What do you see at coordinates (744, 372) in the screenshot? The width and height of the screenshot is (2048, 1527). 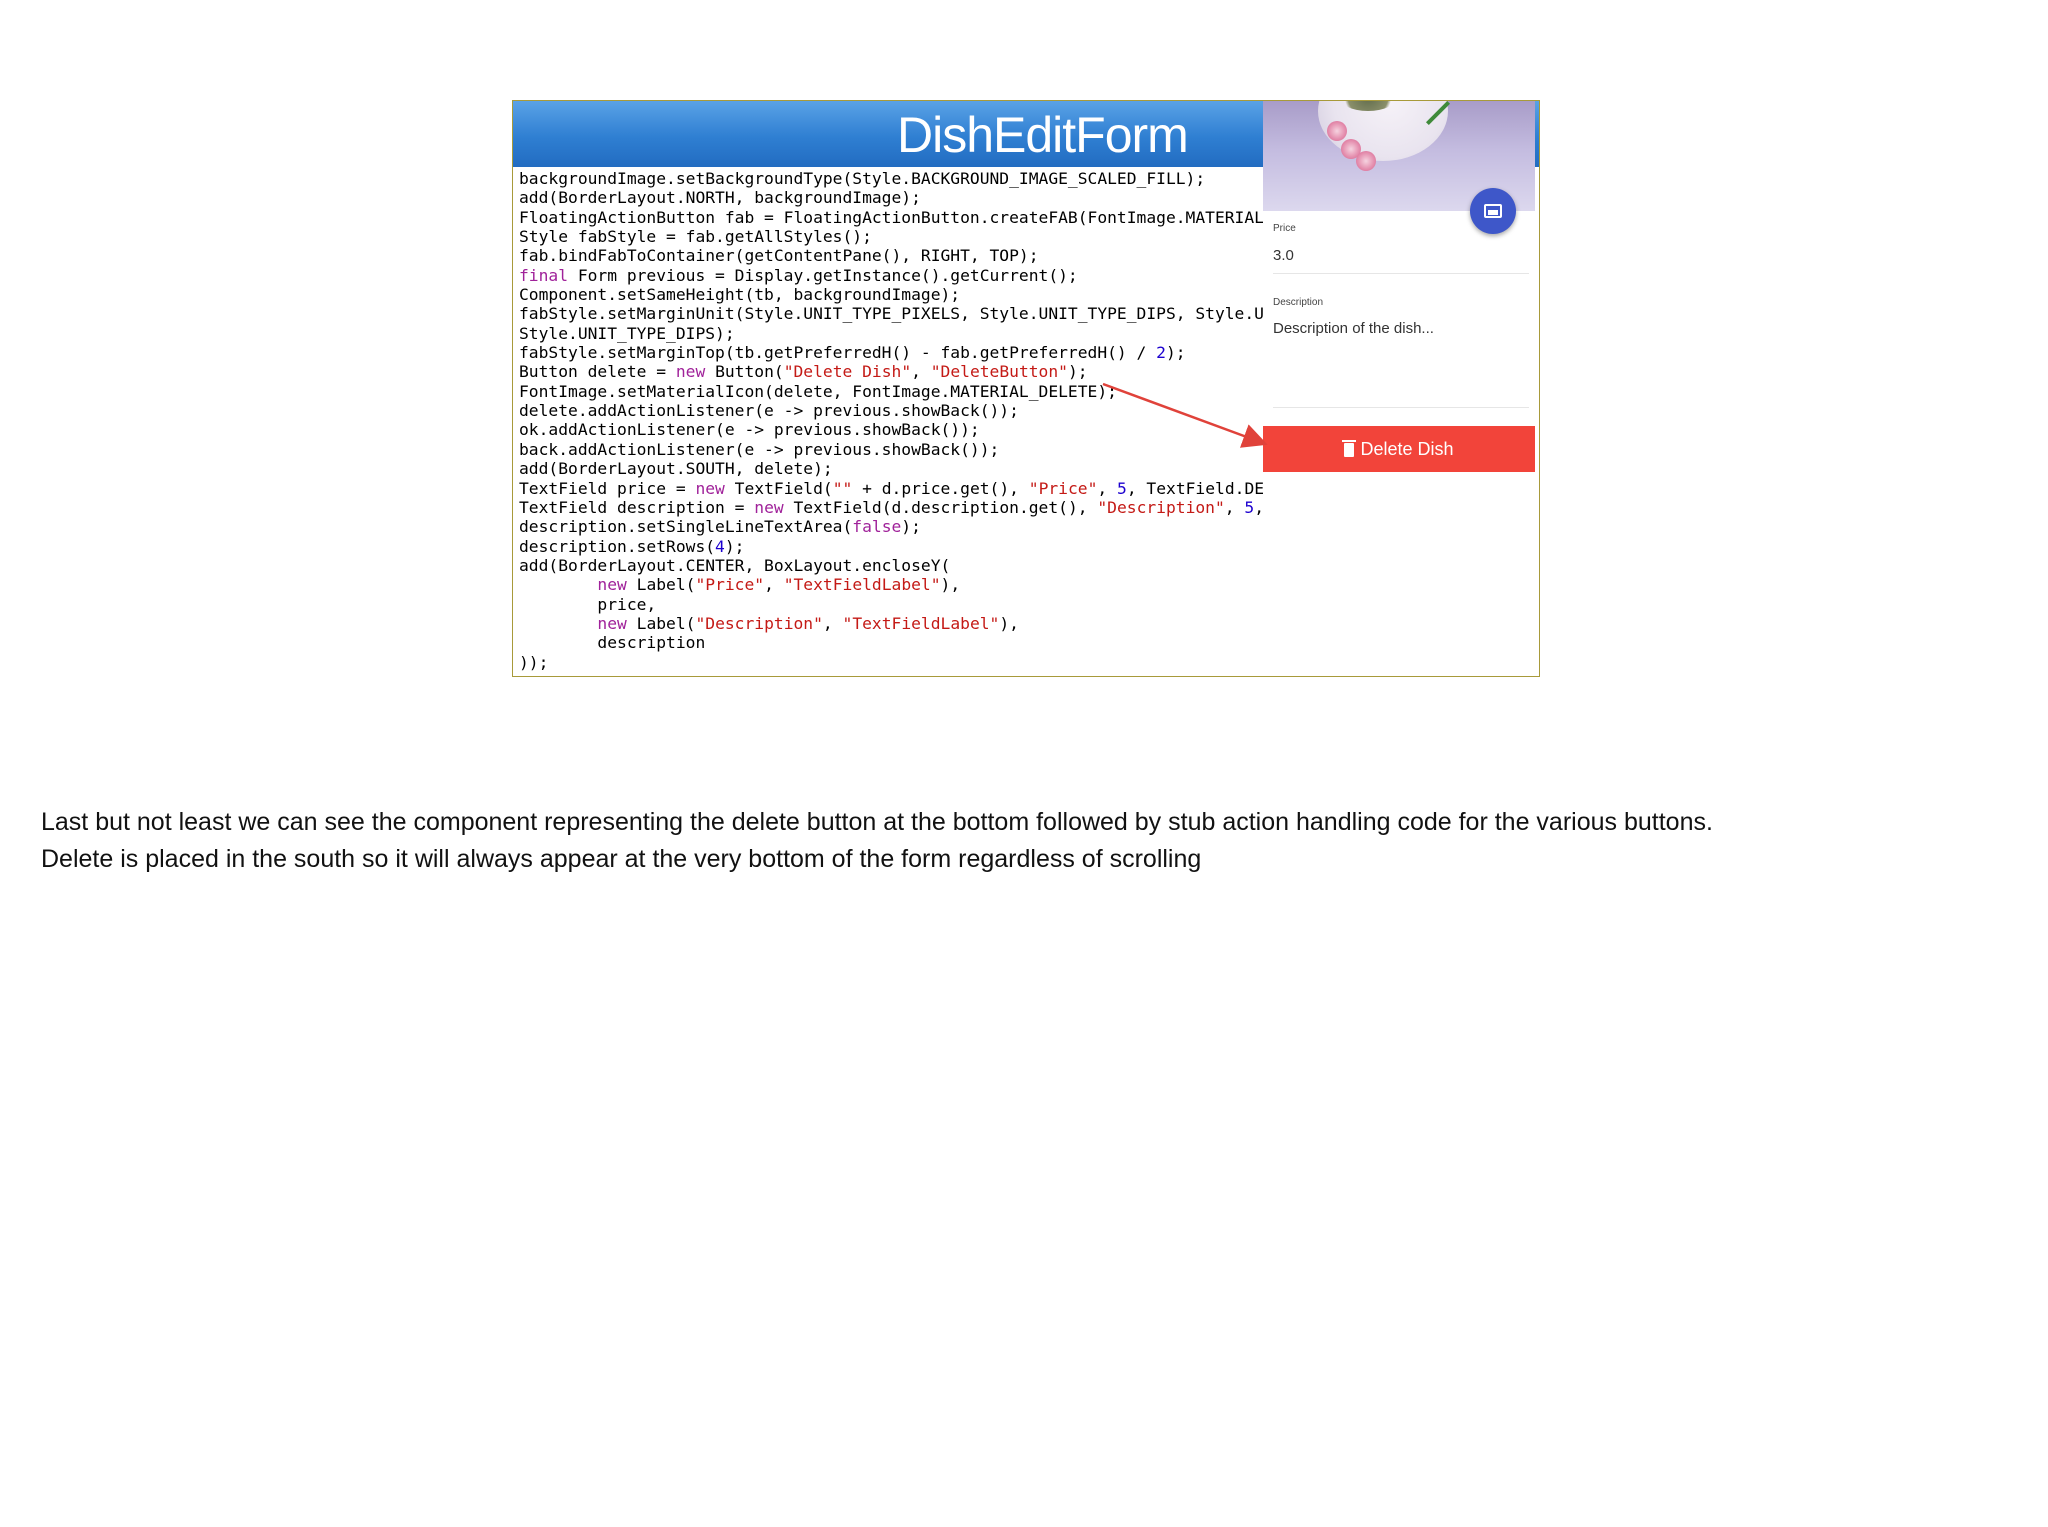 I see `code-token: Button(` at bounding box center [744, 372].